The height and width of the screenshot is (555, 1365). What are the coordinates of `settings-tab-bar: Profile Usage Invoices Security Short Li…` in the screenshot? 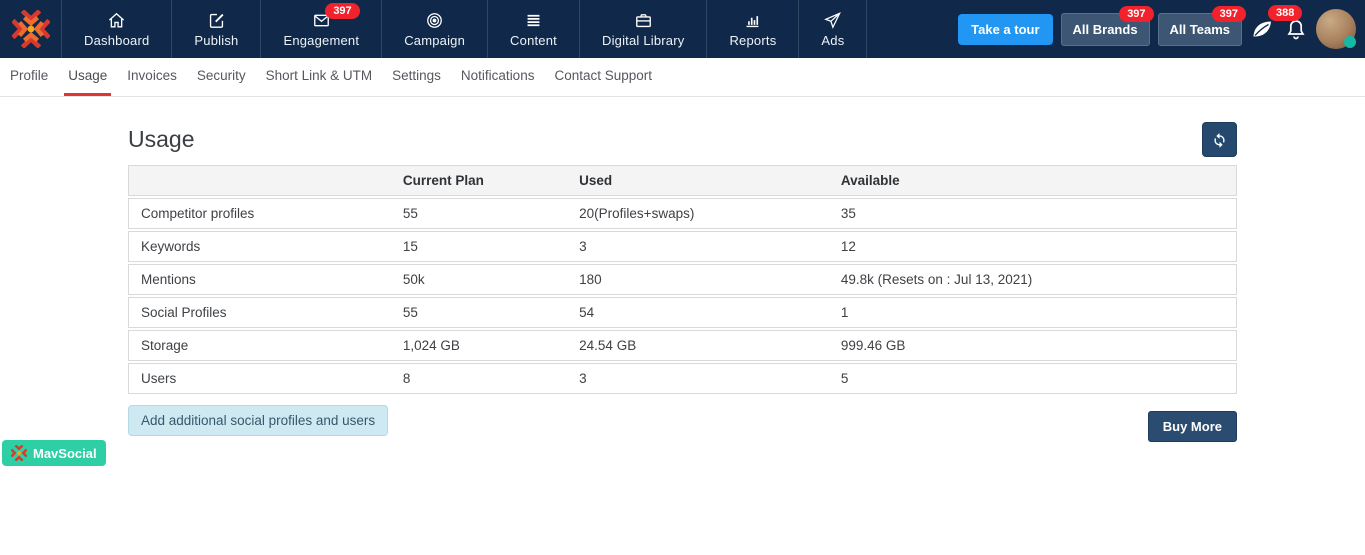 It's located at (682, 77).